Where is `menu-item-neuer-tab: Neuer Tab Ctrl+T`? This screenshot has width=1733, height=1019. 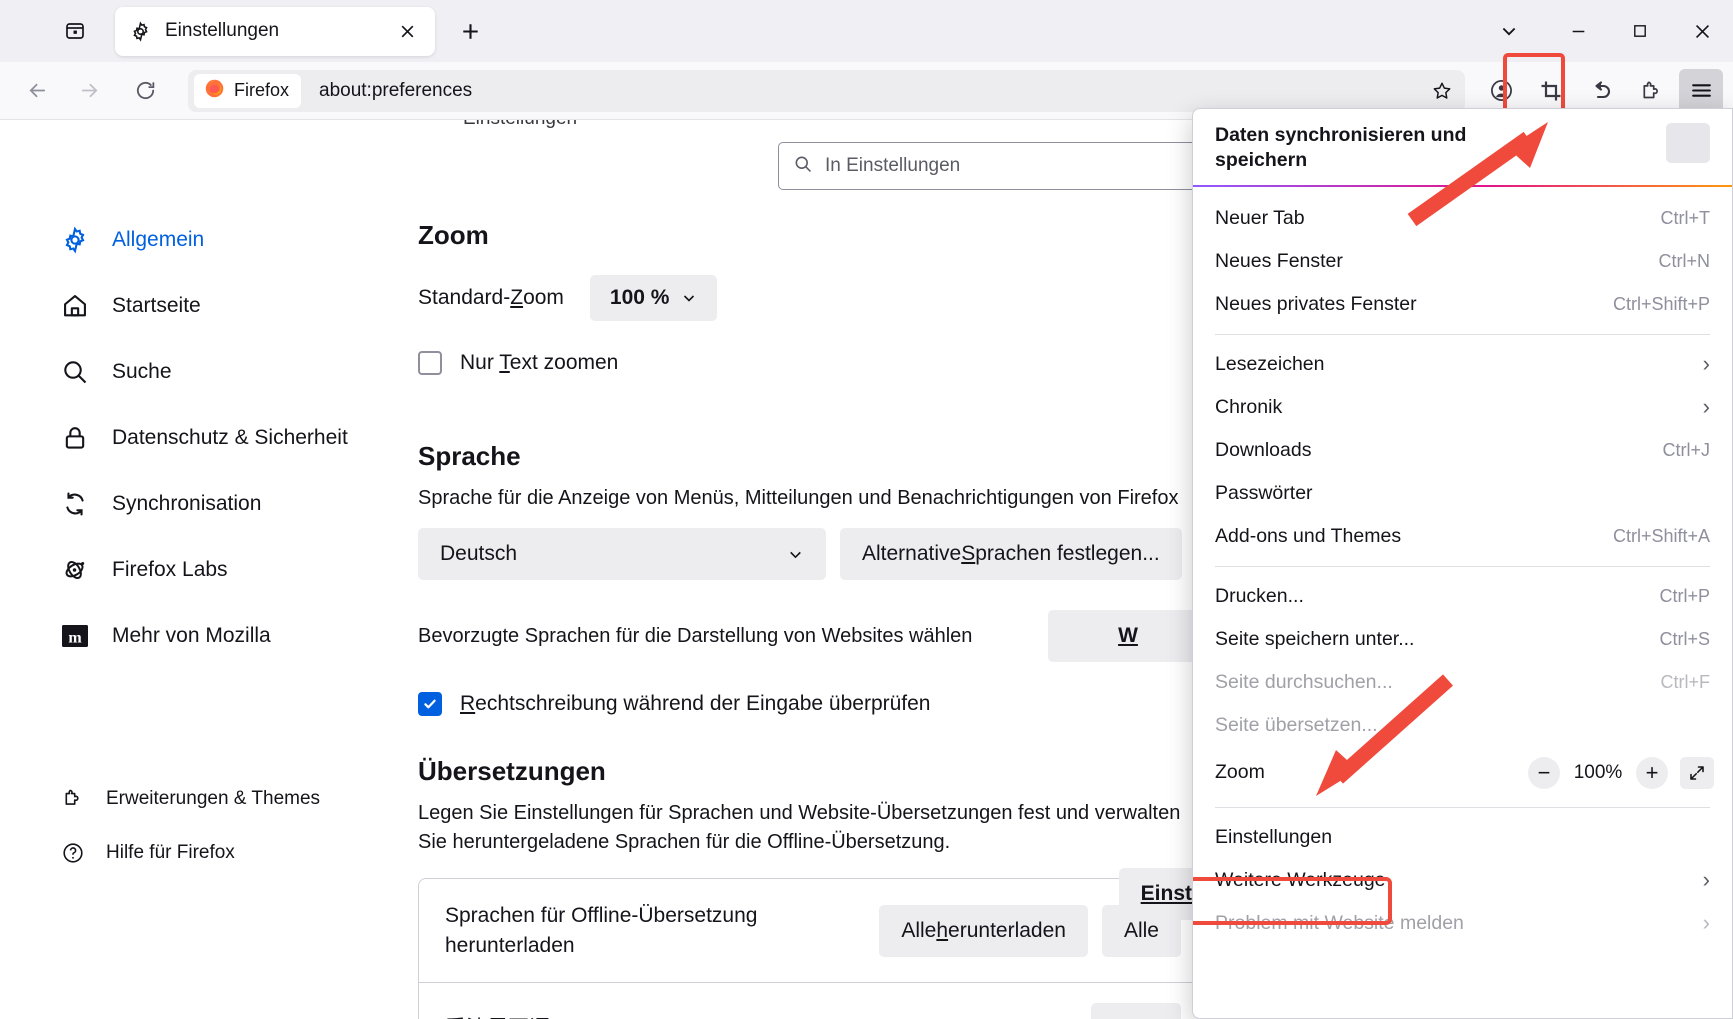 menu-item-neuer-tab: Neuer Tab Ctrl+T is located at coordinates (1462, 218).